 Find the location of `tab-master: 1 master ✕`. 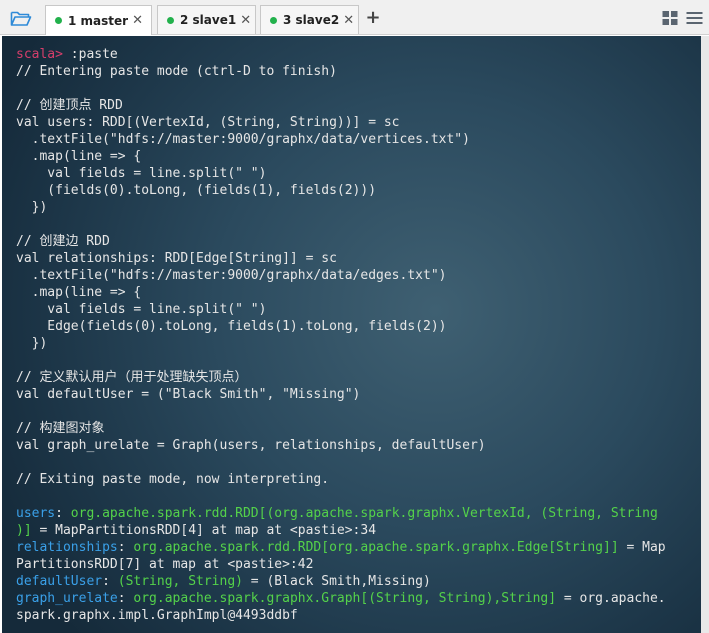

tab-master: 1 master ✕ is located at coordinates (98, 20).